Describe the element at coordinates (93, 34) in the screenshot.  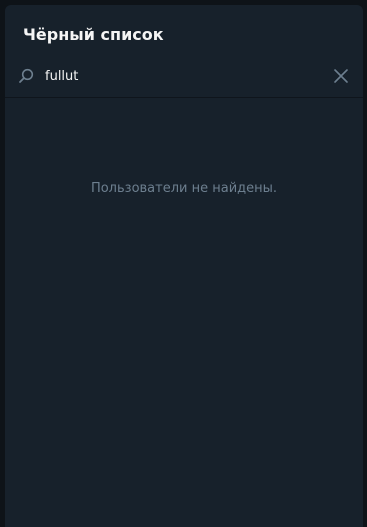
I see `dialog-title: Чёрный список` at that location.